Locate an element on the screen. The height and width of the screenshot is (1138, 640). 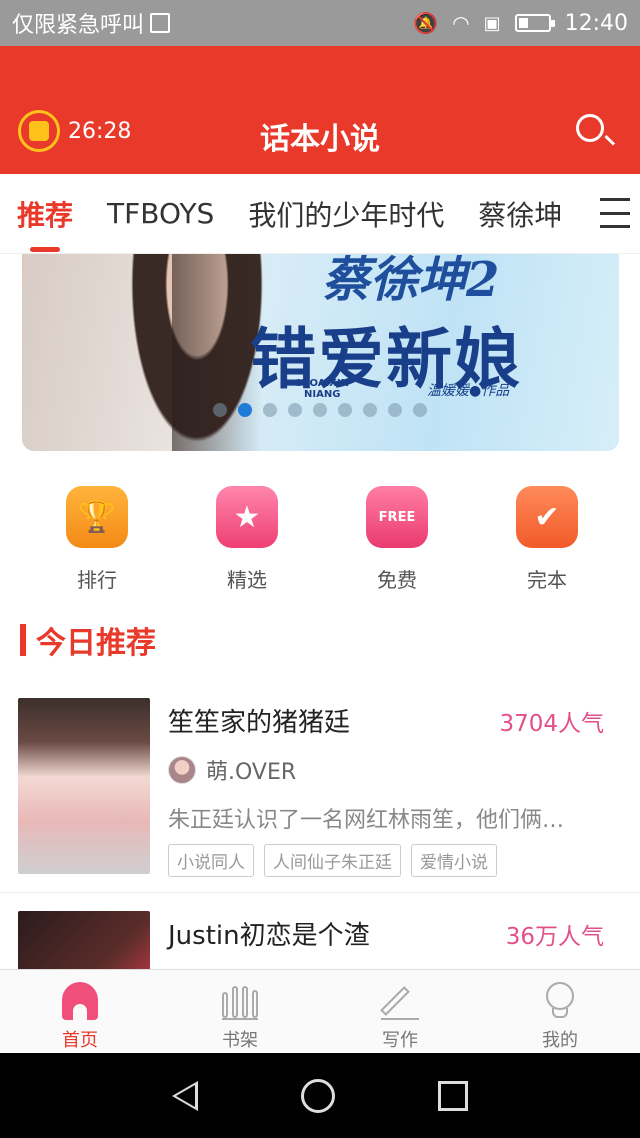
nav-write: 写作 is located at coordinates (400, 1011).